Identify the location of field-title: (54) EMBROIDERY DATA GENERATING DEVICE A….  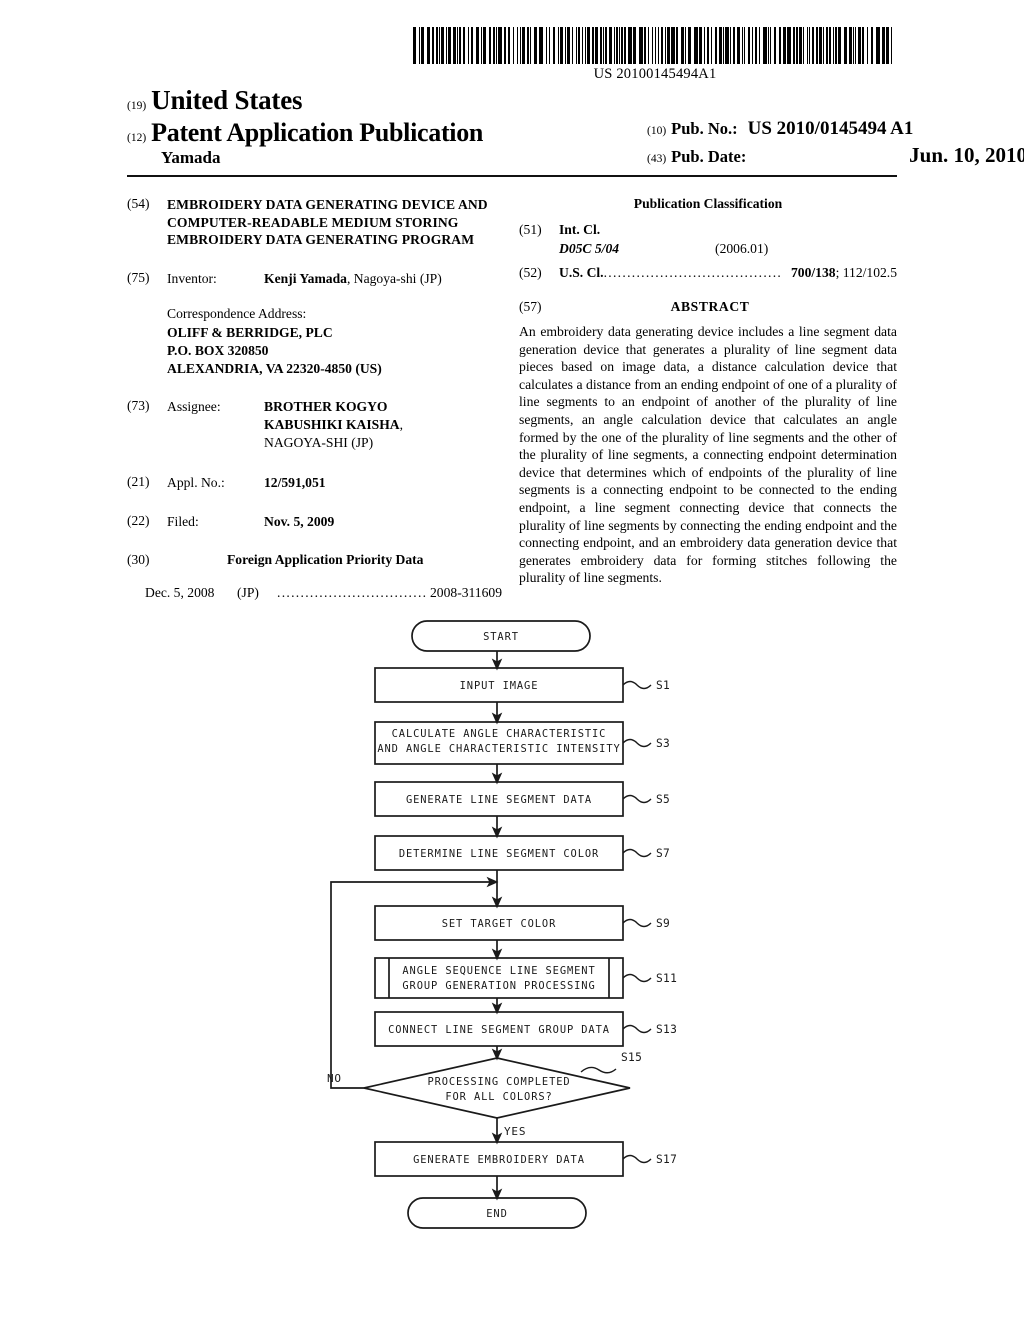
(314, 222).